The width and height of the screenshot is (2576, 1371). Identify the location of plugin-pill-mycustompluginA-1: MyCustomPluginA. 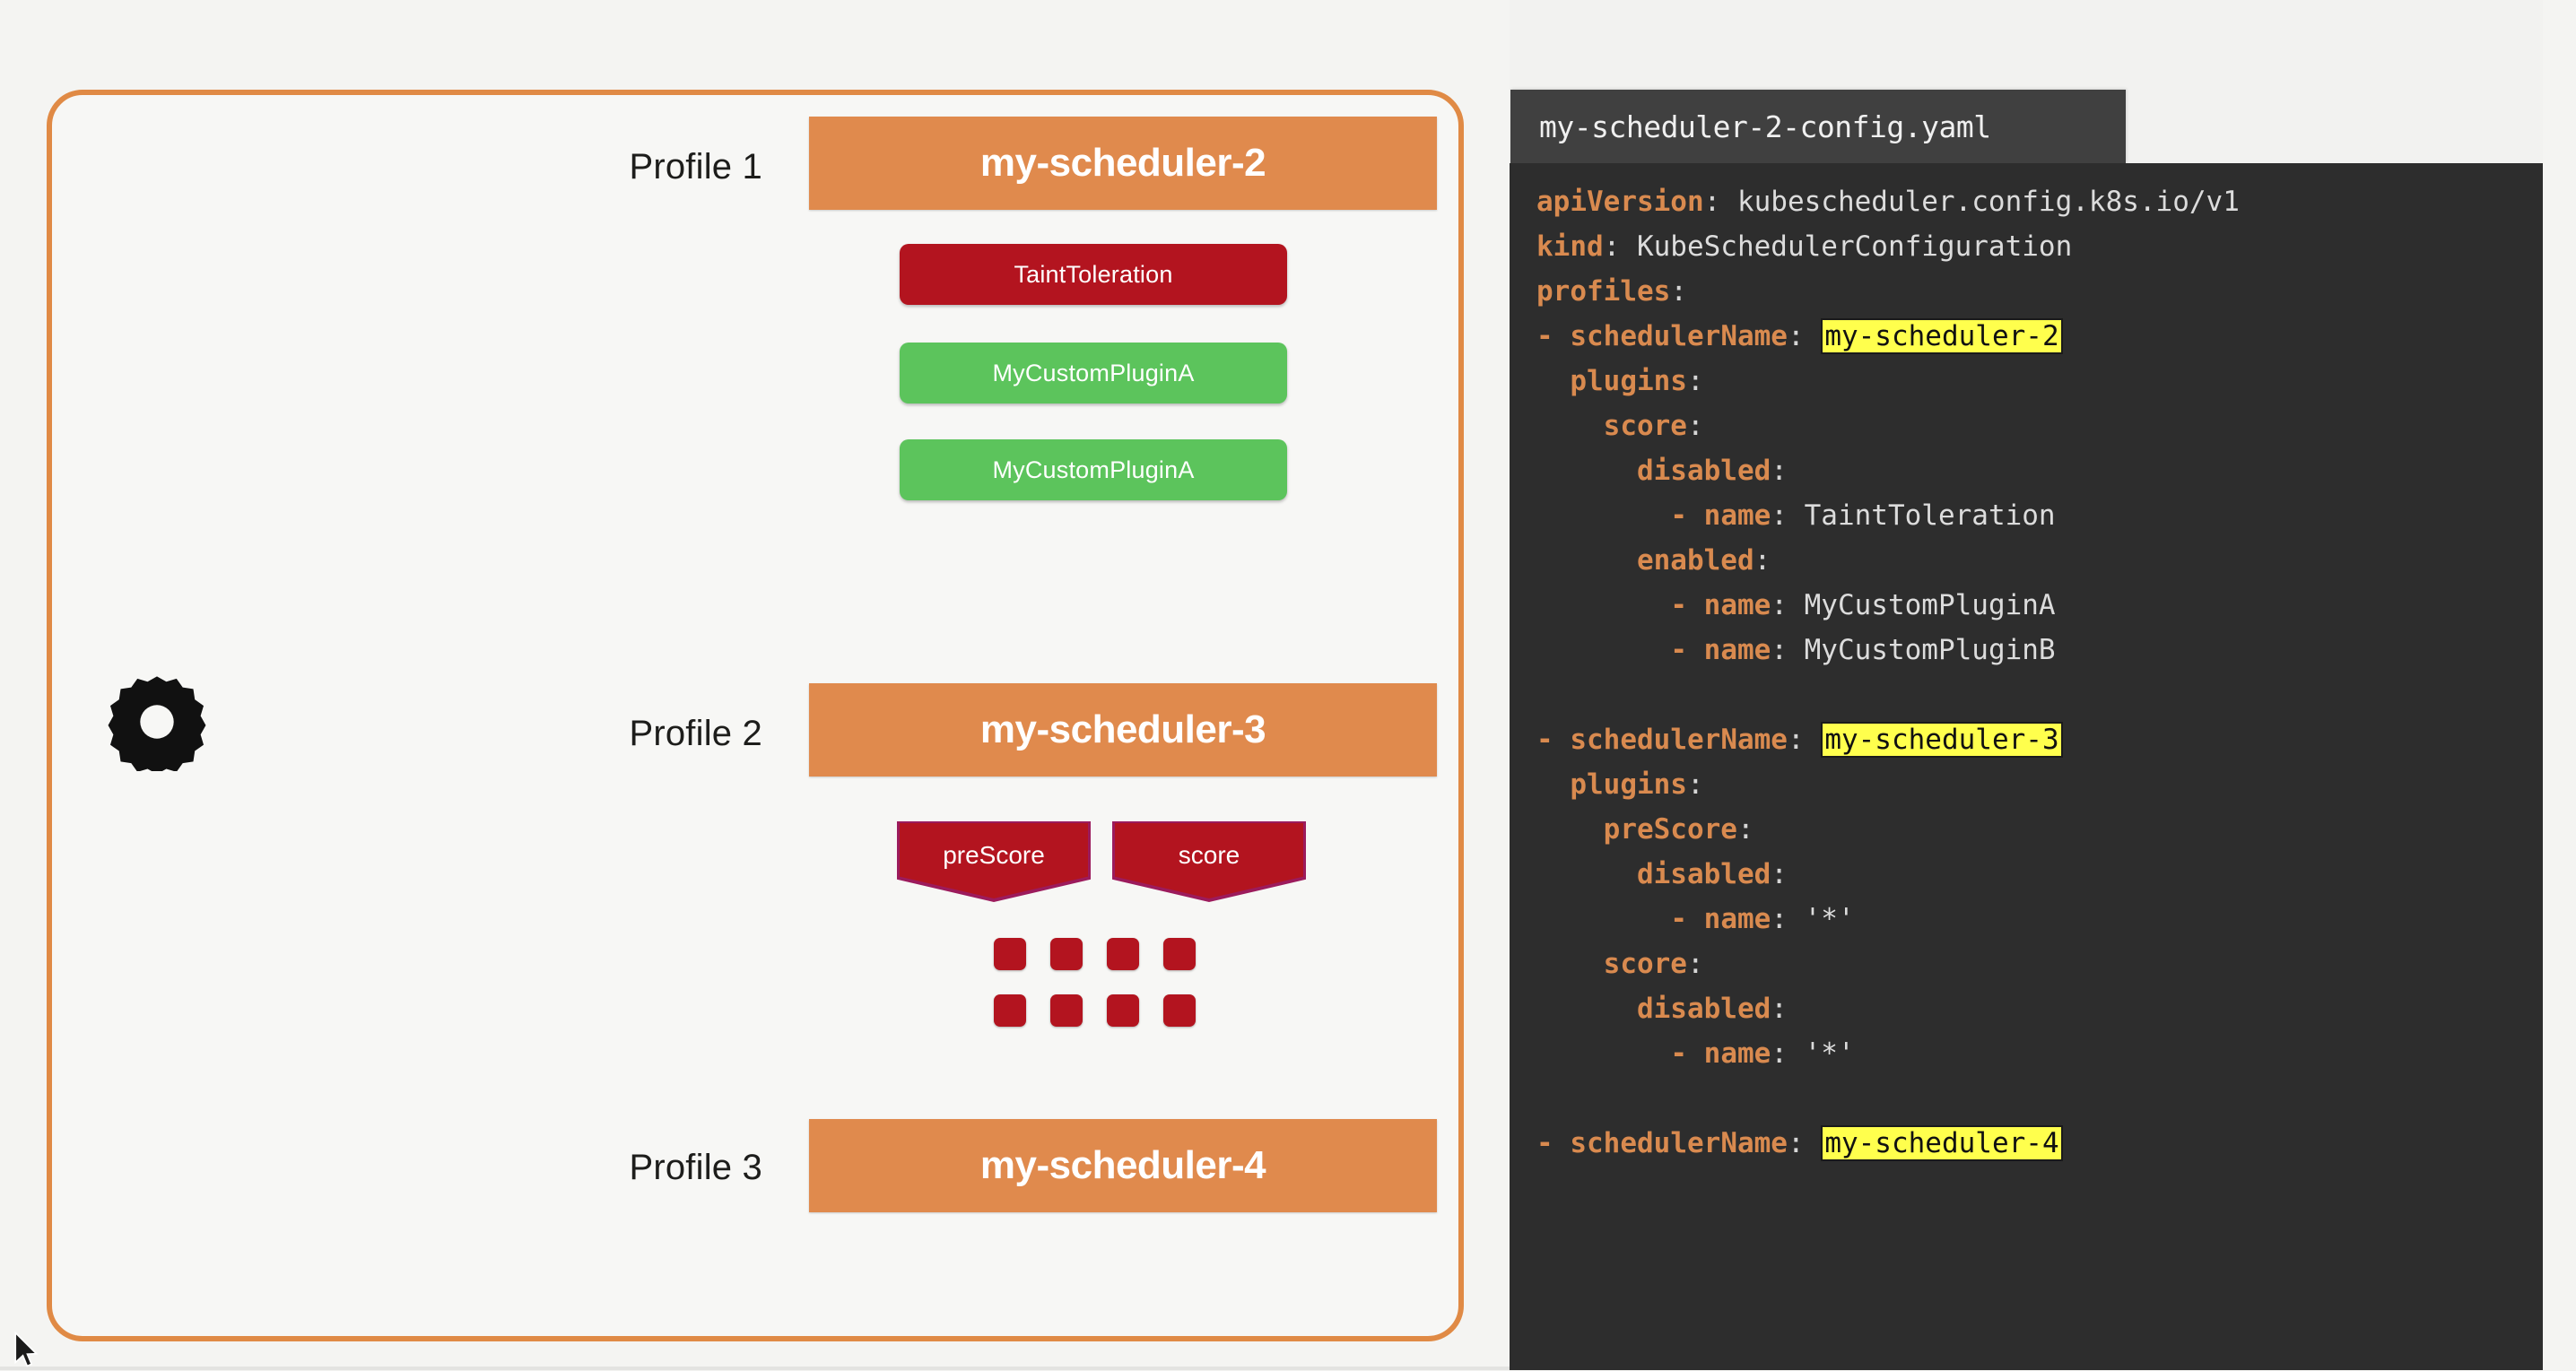
(1093, 373).